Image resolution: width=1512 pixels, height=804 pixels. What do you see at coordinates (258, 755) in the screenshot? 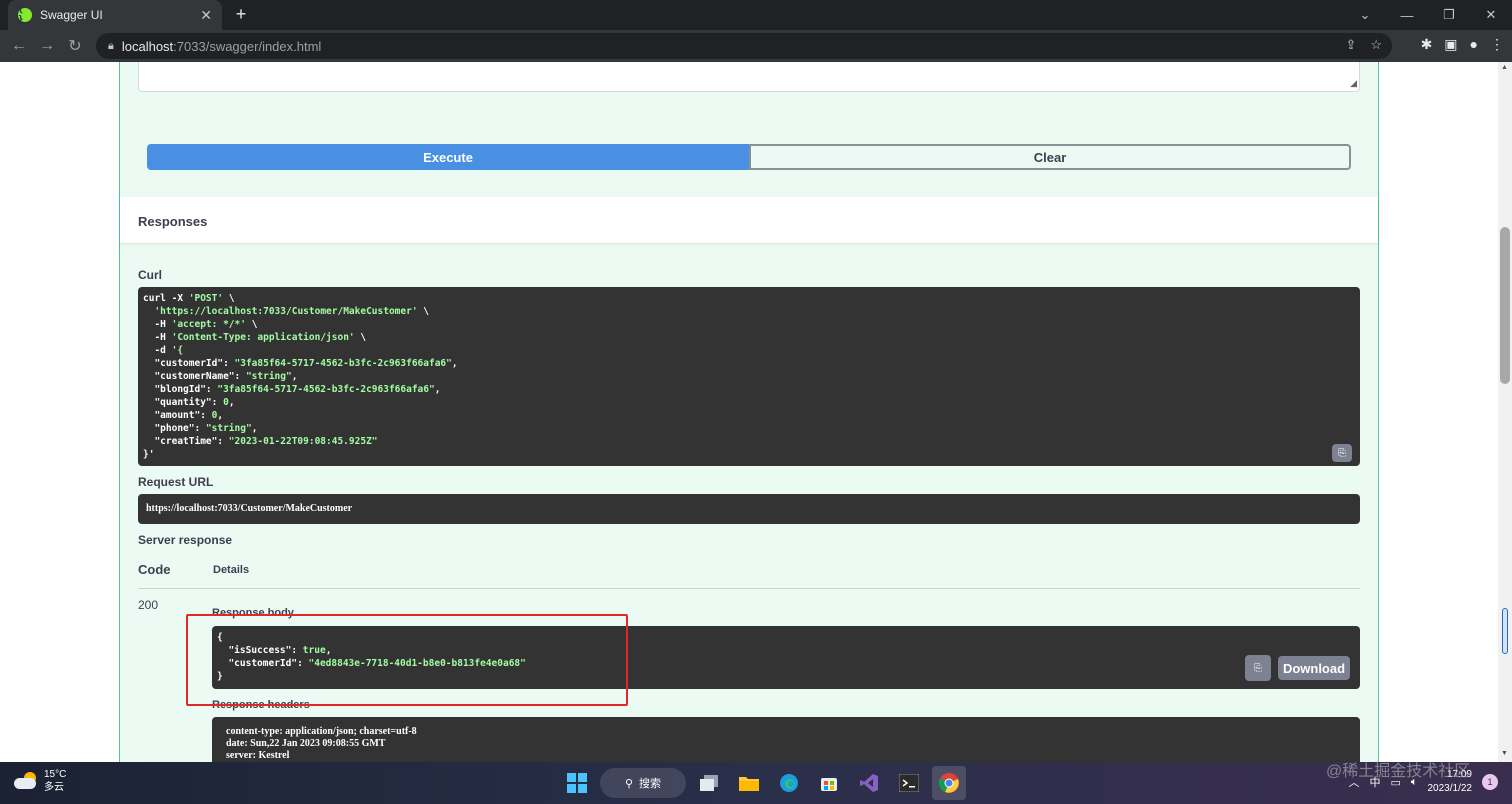
I see `response-header-line: server: Kestrel` at bounding box center [258, 755].